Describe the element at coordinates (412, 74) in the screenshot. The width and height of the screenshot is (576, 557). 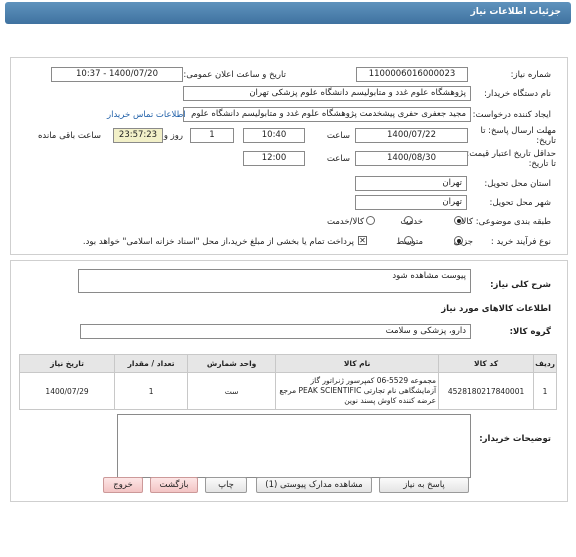
I see `need-number-field: 1100006016000023` at that location.